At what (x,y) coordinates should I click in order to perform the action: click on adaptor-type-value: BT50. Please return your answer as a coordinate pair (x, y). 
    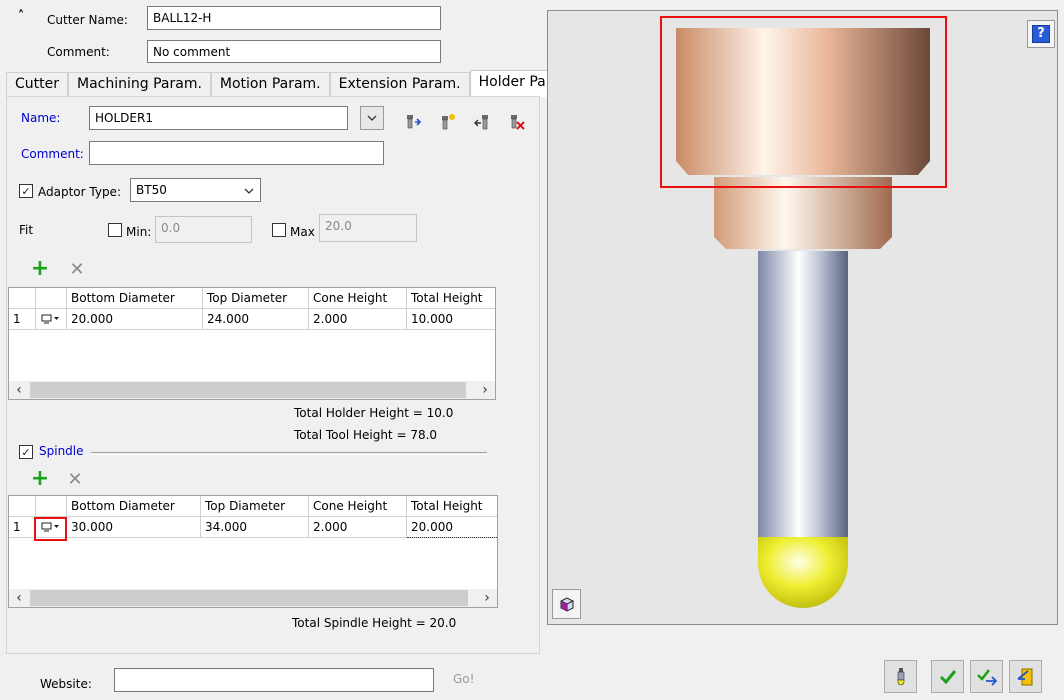
    Looking at the image, I should click on (151, 190).